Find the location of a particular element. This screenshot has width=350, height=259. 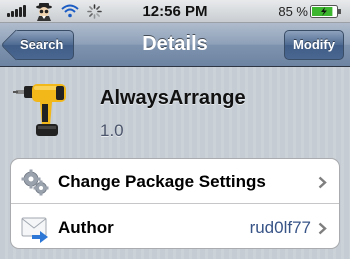

back-button-search: Search is located at coordinates (45, 45).